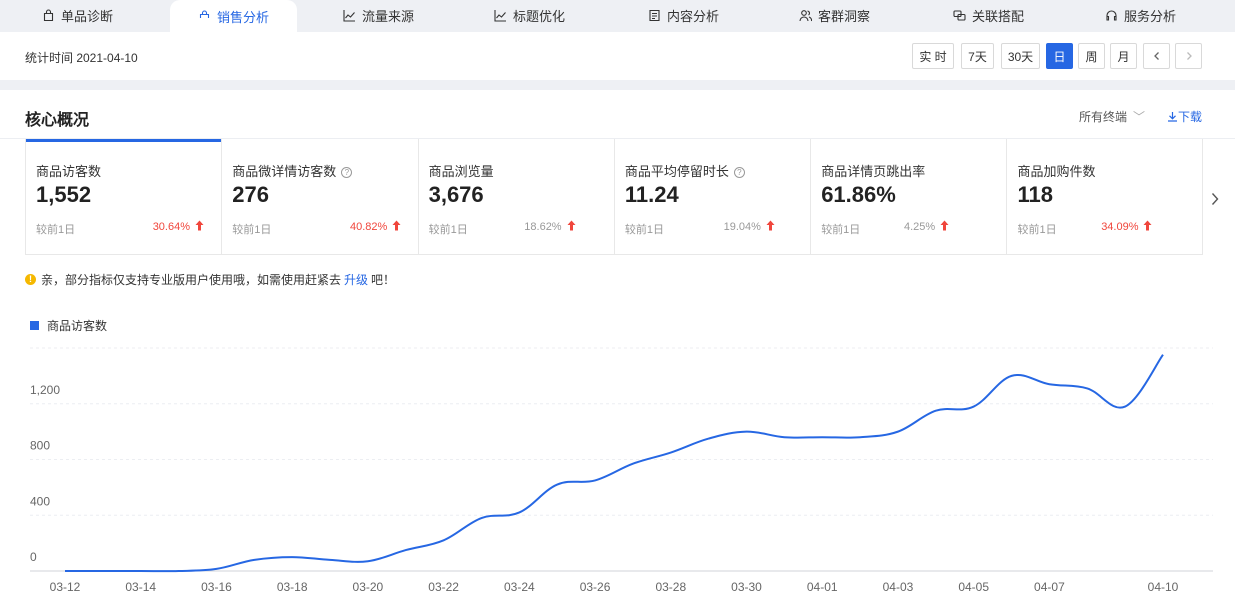 The width and height of the screenshot is (1235, 615). I want to click on chevron-left-icon, so click(1156, 56).